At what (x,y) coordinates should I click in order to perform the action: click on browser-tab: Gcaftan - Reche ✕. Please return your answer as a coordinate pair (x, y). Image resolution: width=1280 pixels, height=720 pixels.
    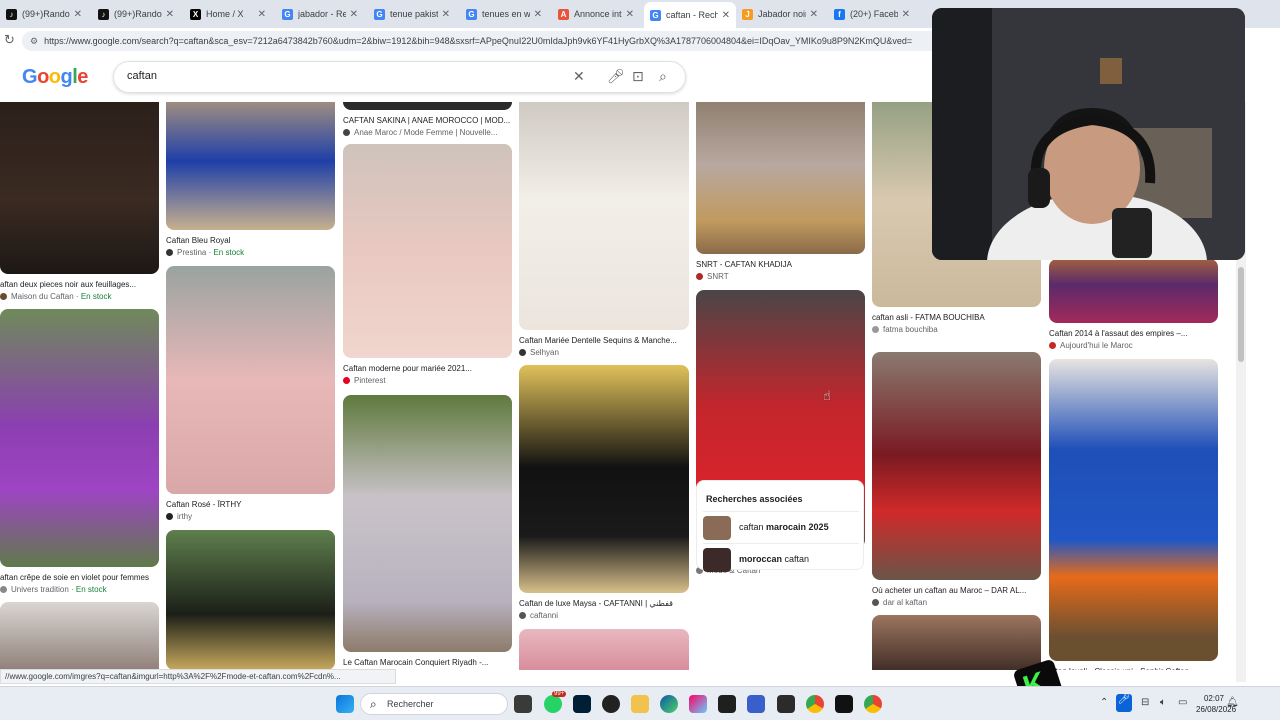
    Looking at the image, I should click on (690, 15).